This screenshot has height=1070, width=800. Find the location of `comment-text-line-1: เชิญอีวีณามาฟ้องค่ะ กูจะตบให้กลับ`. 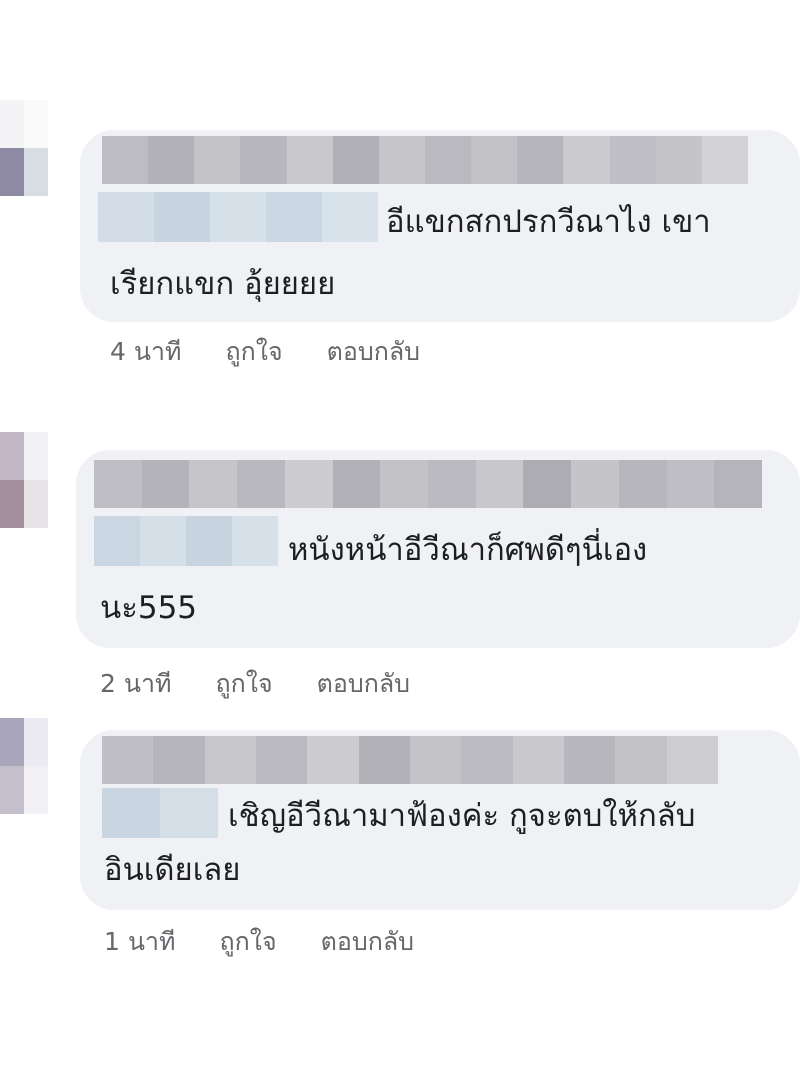

comment-text-line-1: เชิญอีวีณามาฟ้องค่ะ กูจะตบให้กลับ is located at coordinates (462, 816).